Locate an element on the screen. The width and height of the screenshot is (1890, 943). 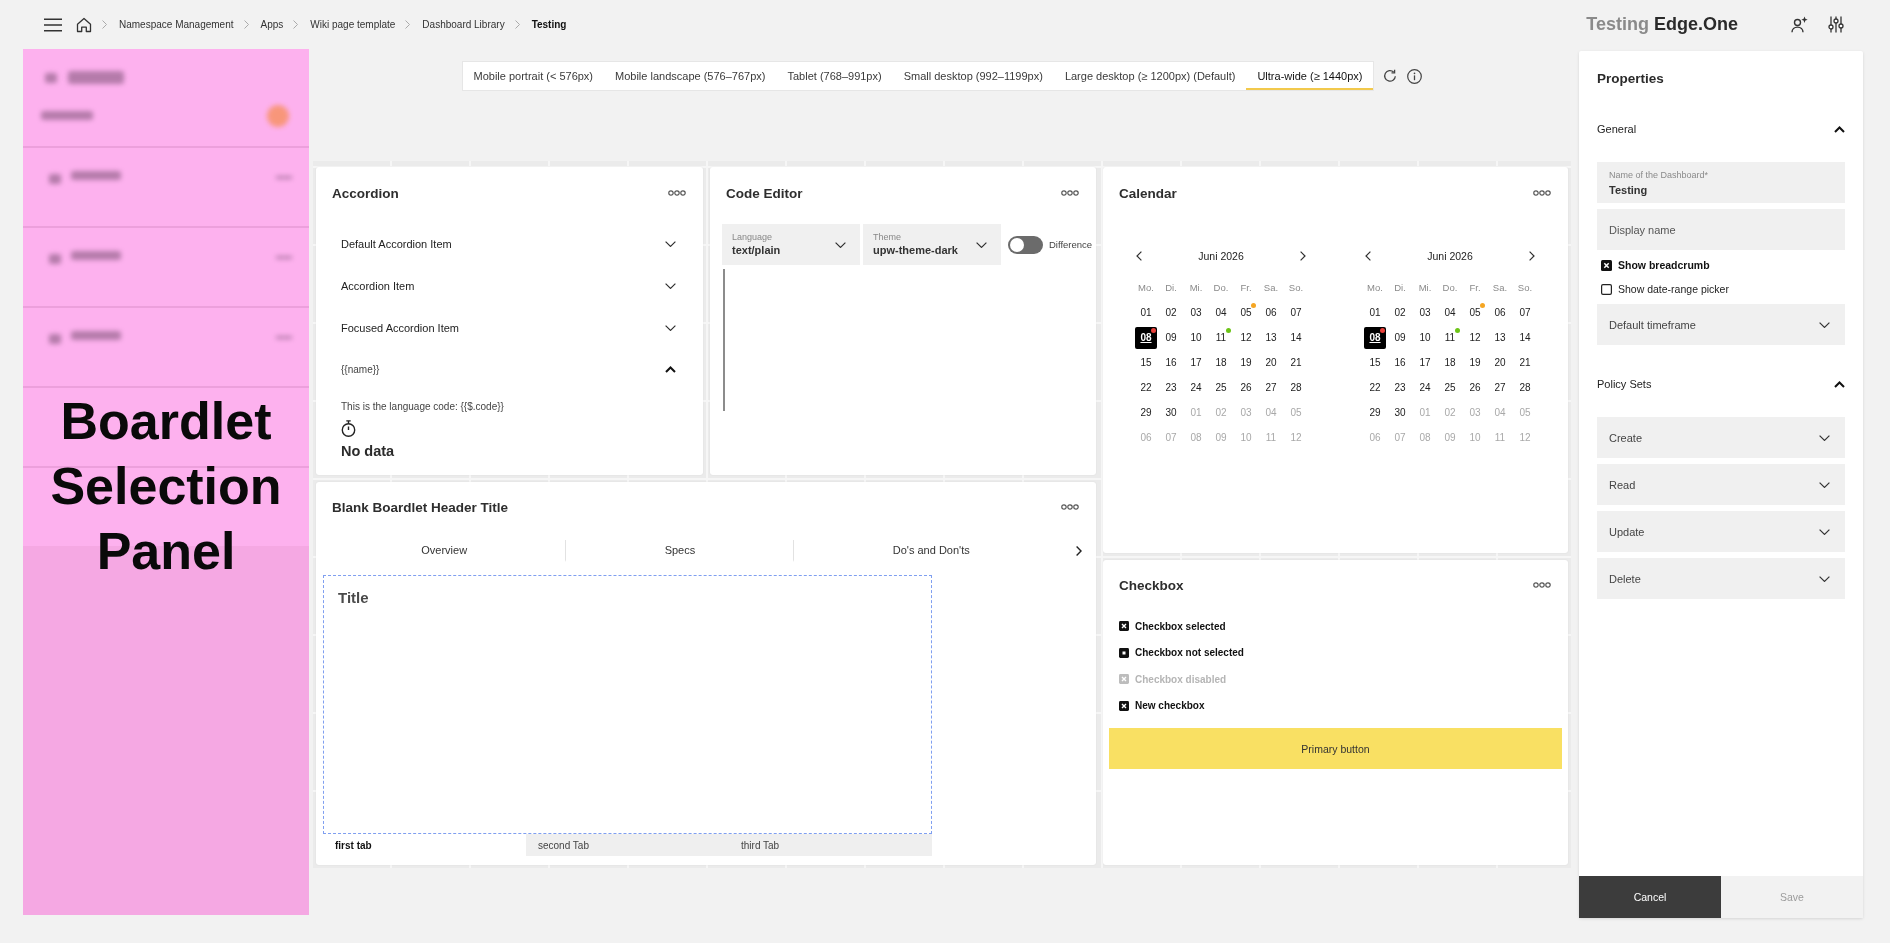
home-icon is located at coordinates (84, 24).